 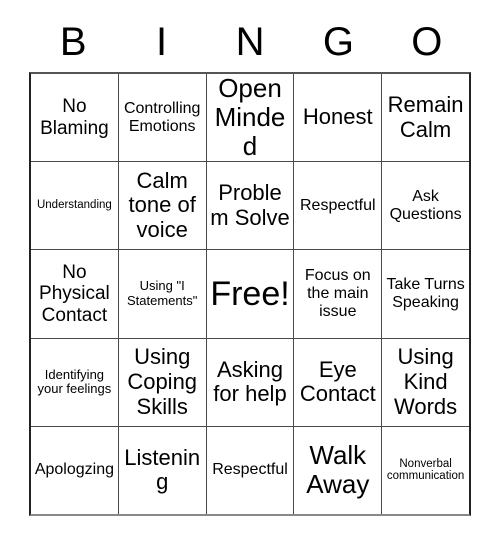 I want to click on bingo-free-cell: Free!, so click(x=249, y=294).